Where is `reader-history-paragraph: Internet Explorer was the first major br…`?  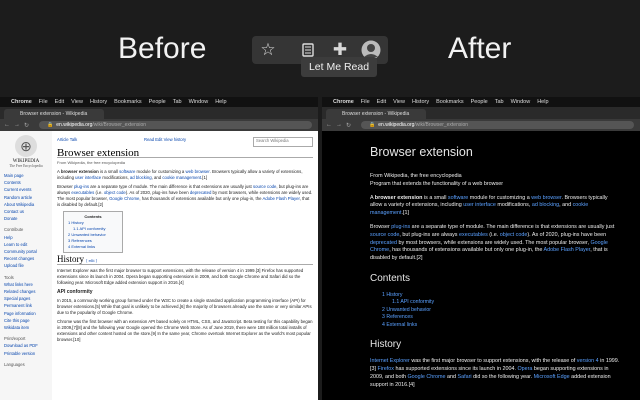 reader-history-paragraph: Internet Explorer was the first major br… is located at coordinates (495, 373).